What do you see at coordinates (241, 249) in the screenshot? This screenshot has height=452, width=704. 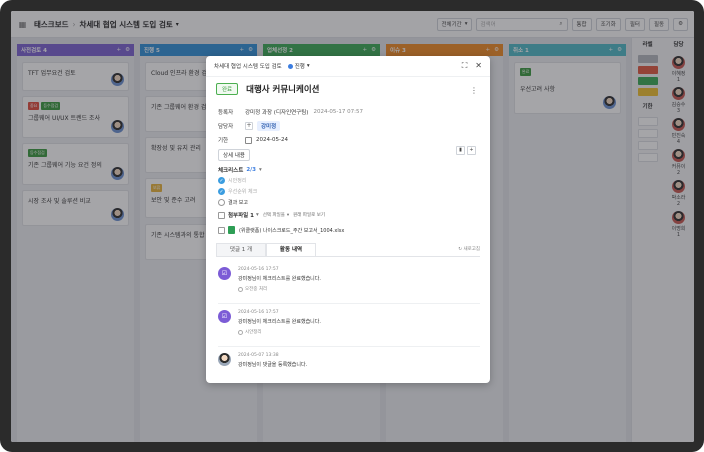 I see `tab-comments: 댓글 1 개` at bounding box center [241, 249].